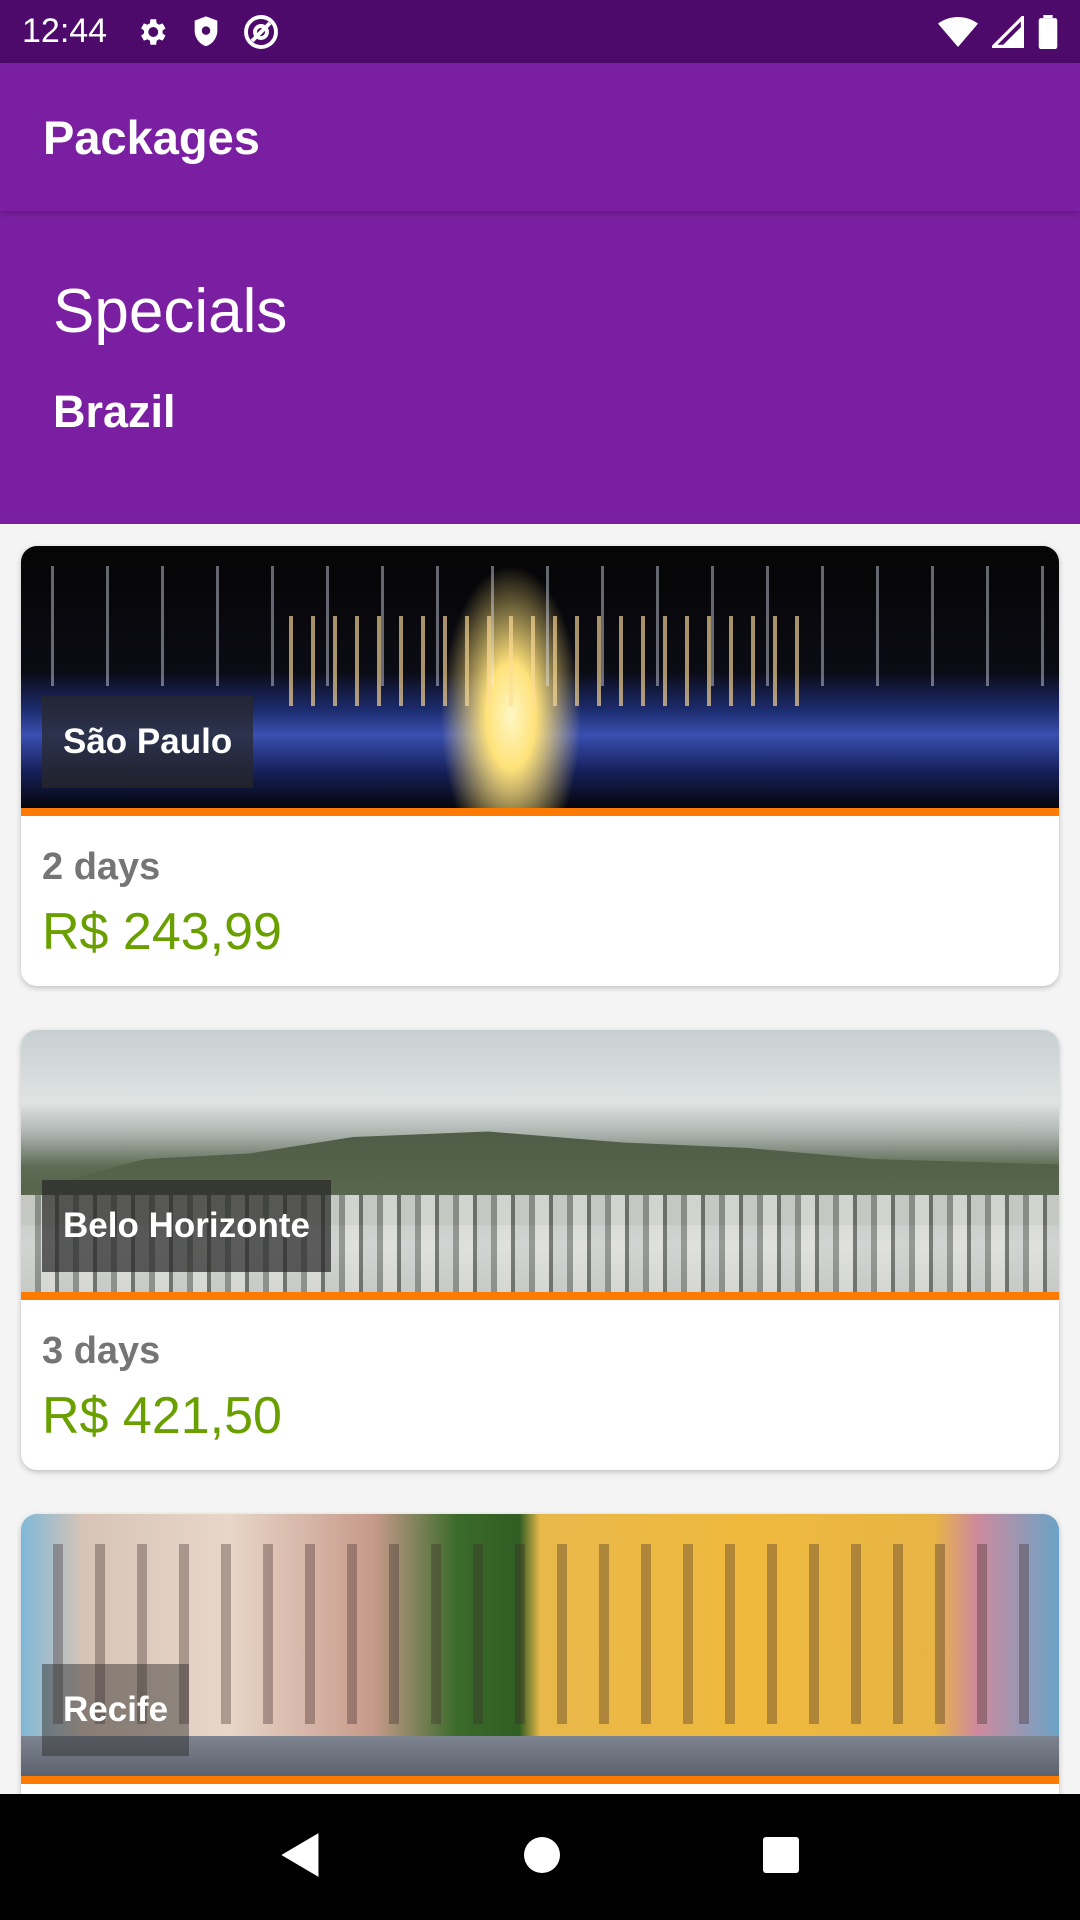  Describe the element at coordinates (301, 1857) in the screenshot. I see `back-icon` at that location.